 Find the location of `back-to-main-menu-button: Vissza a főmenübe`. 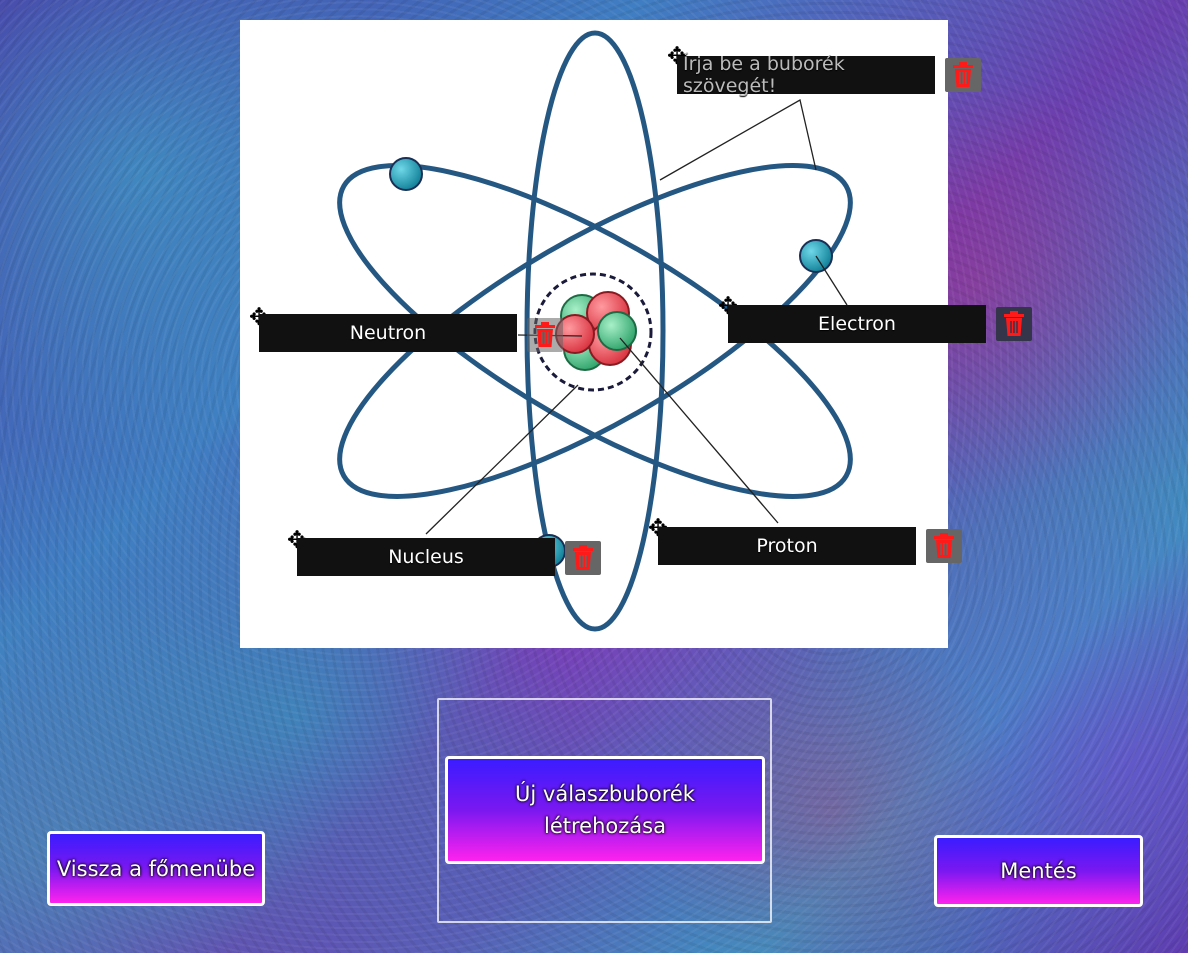

back-to-main-menu-button: Vissza a főmenübe is located at coordinates (156, 868).